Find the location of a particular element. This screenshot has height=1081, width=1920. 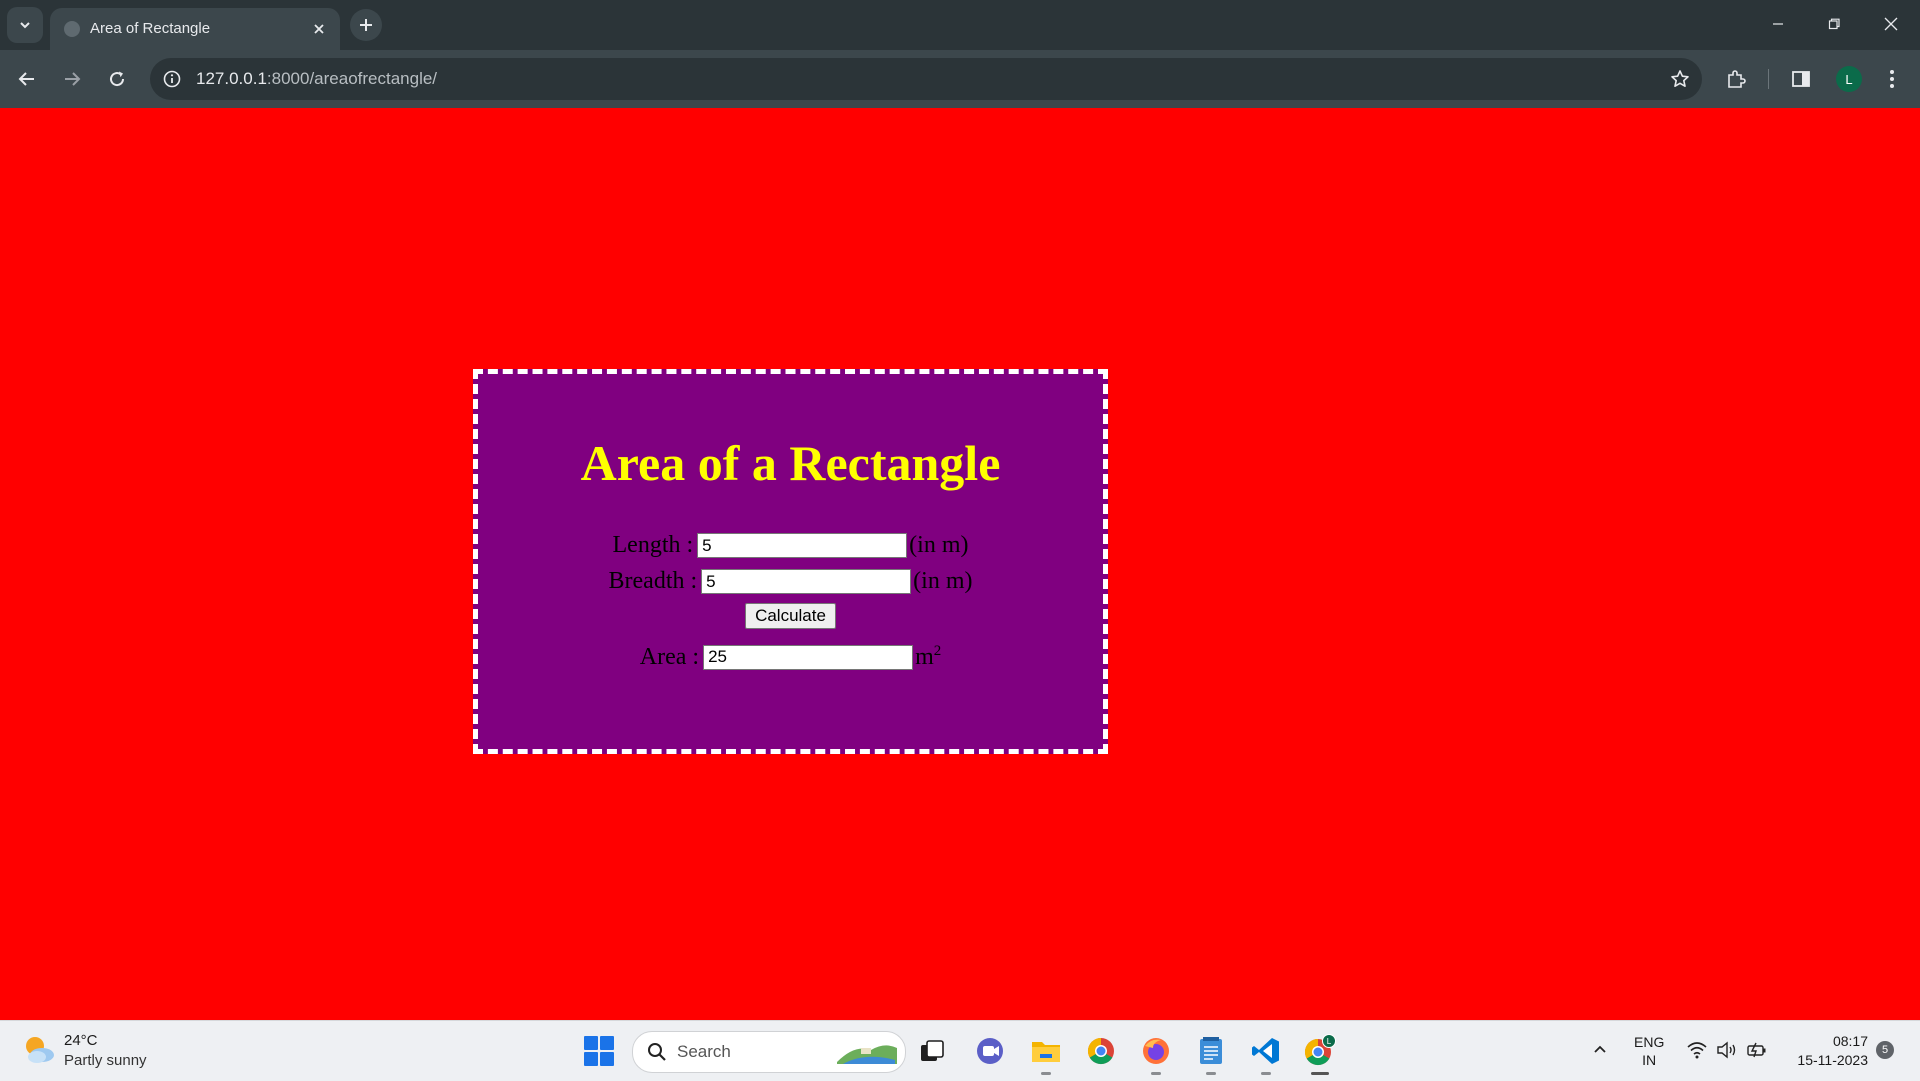

reload-button is located at coordinates (117, 79).